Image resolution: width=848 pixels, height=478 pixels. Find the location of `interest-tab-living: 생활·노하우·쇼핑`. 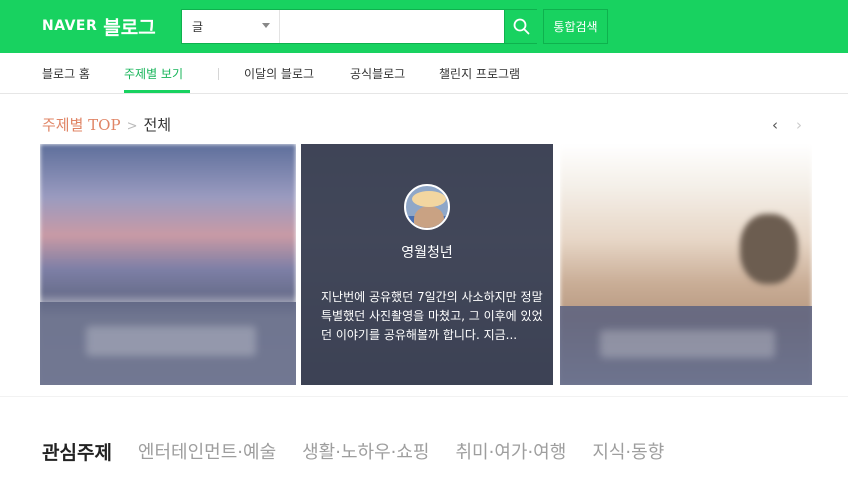

interest-tab-living: 생활·노하우·쇼핑 is located at coordinates (365, 451).